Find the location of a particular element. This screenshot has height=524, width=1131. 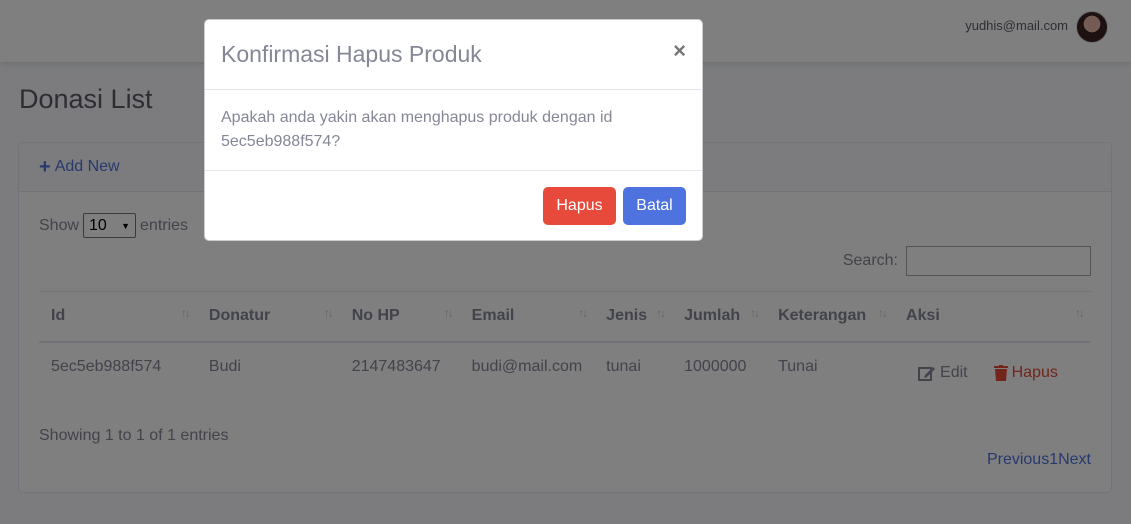

close-icon: × is located at coordinates (679, 51).